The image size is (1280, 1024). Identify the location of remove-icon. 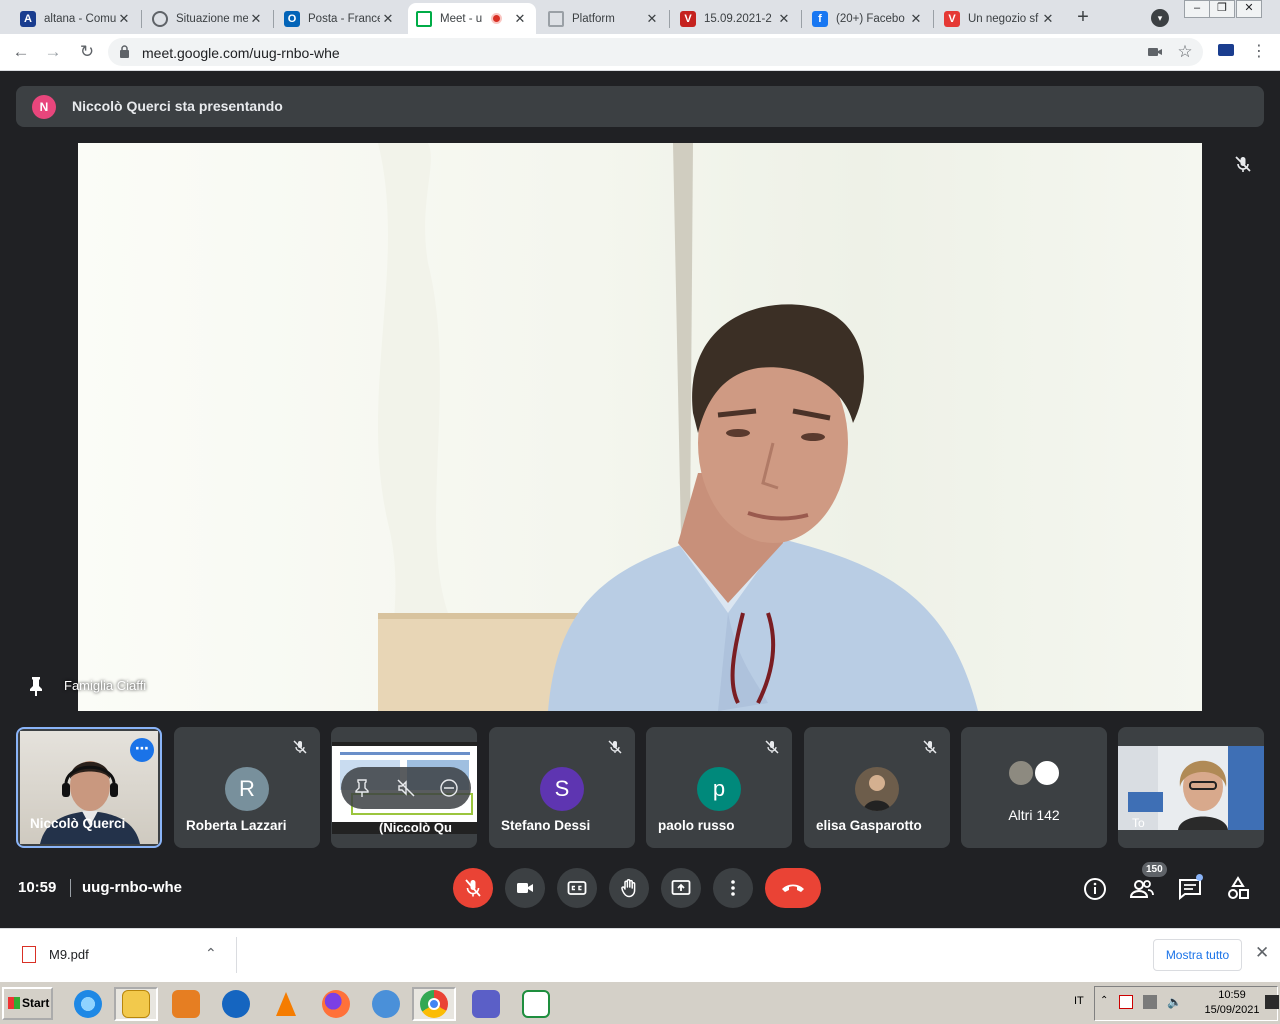
(449, 788).